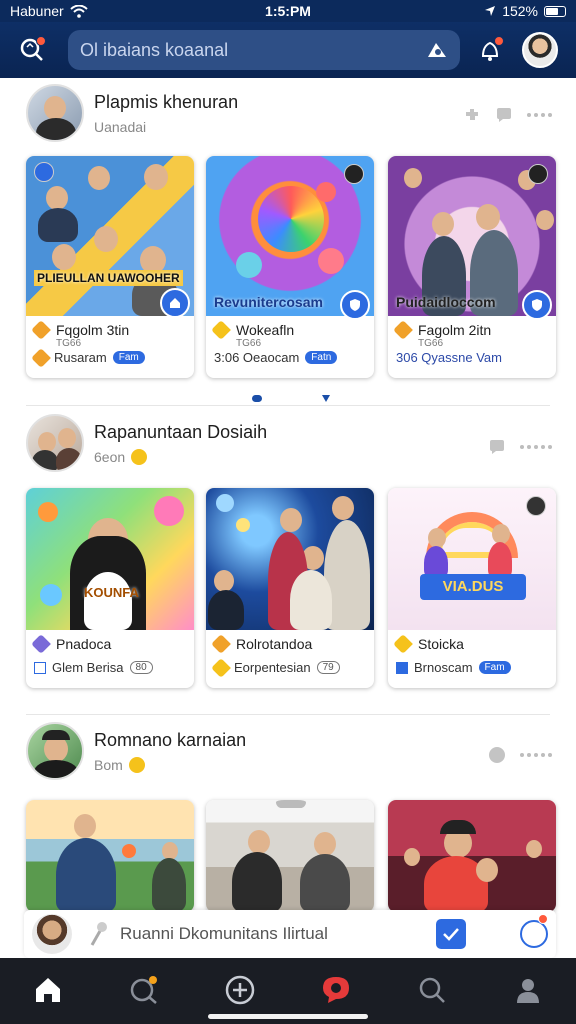  I want to click on card-title: Stoicka, so click(441, 644).